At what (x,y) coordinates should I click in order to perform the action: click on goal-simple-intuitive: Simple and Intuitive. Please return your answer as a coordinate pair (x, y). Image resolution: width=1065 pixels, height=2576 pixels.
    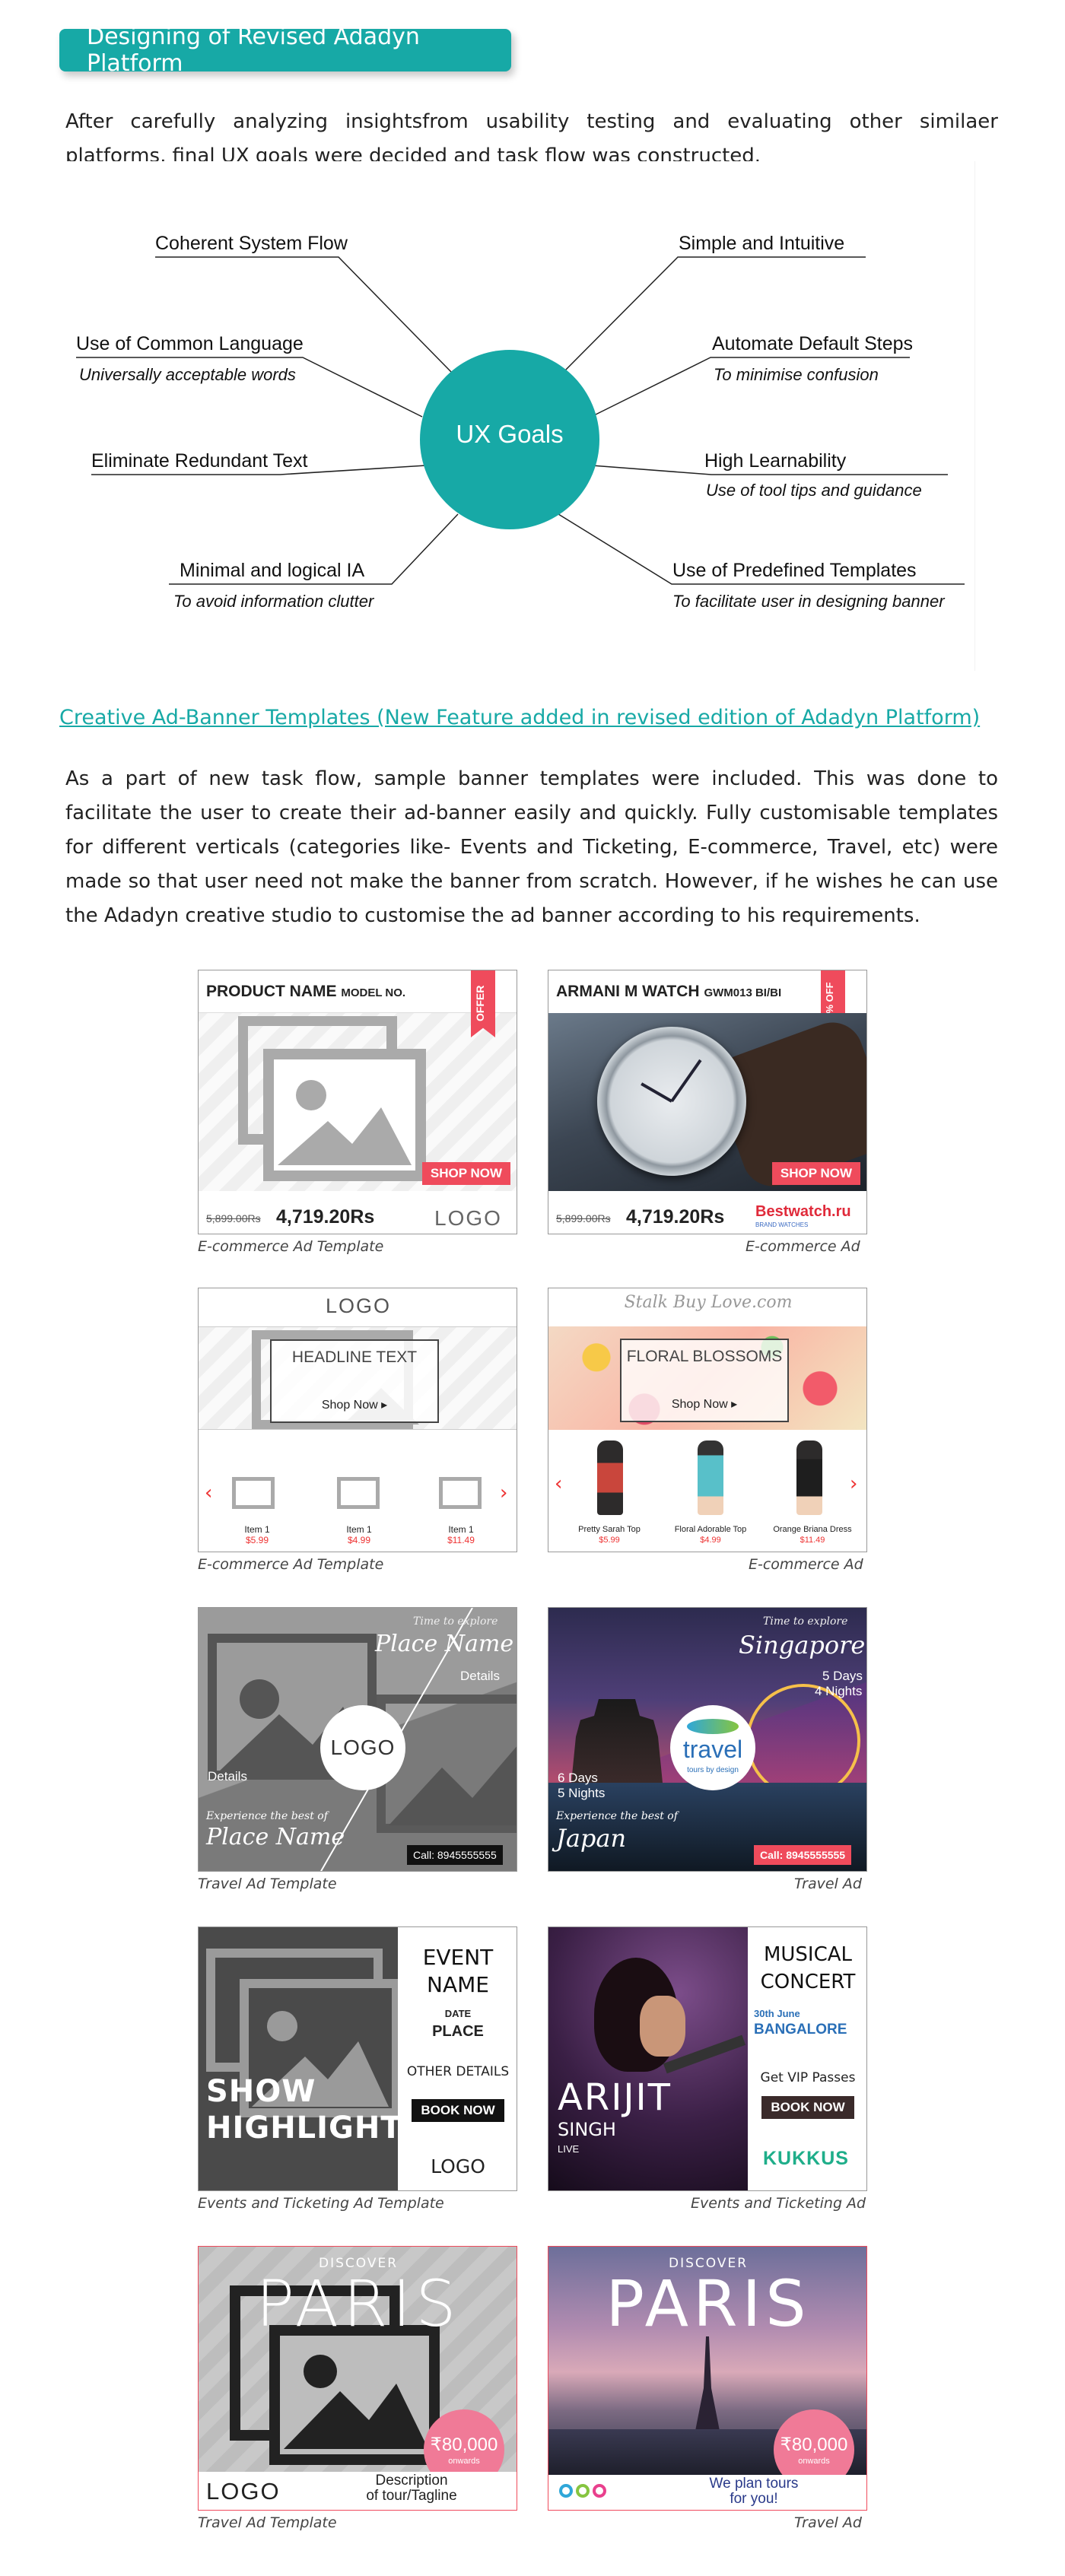
    Looking at the image, I should click on (762, 243).